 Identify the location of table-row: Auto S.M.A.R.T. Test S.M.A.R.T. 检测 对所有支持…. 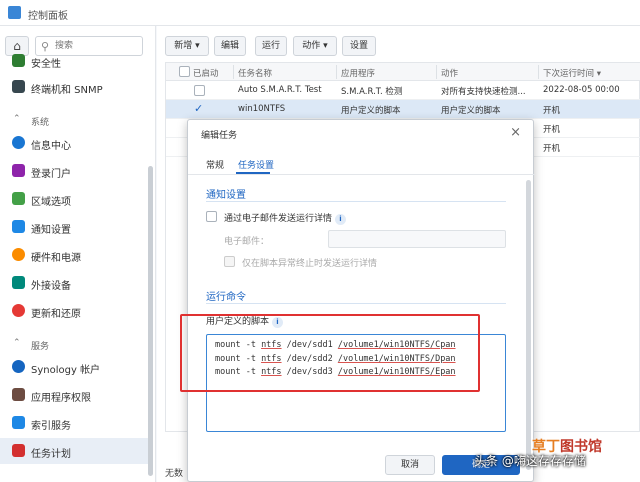
(403, 90).